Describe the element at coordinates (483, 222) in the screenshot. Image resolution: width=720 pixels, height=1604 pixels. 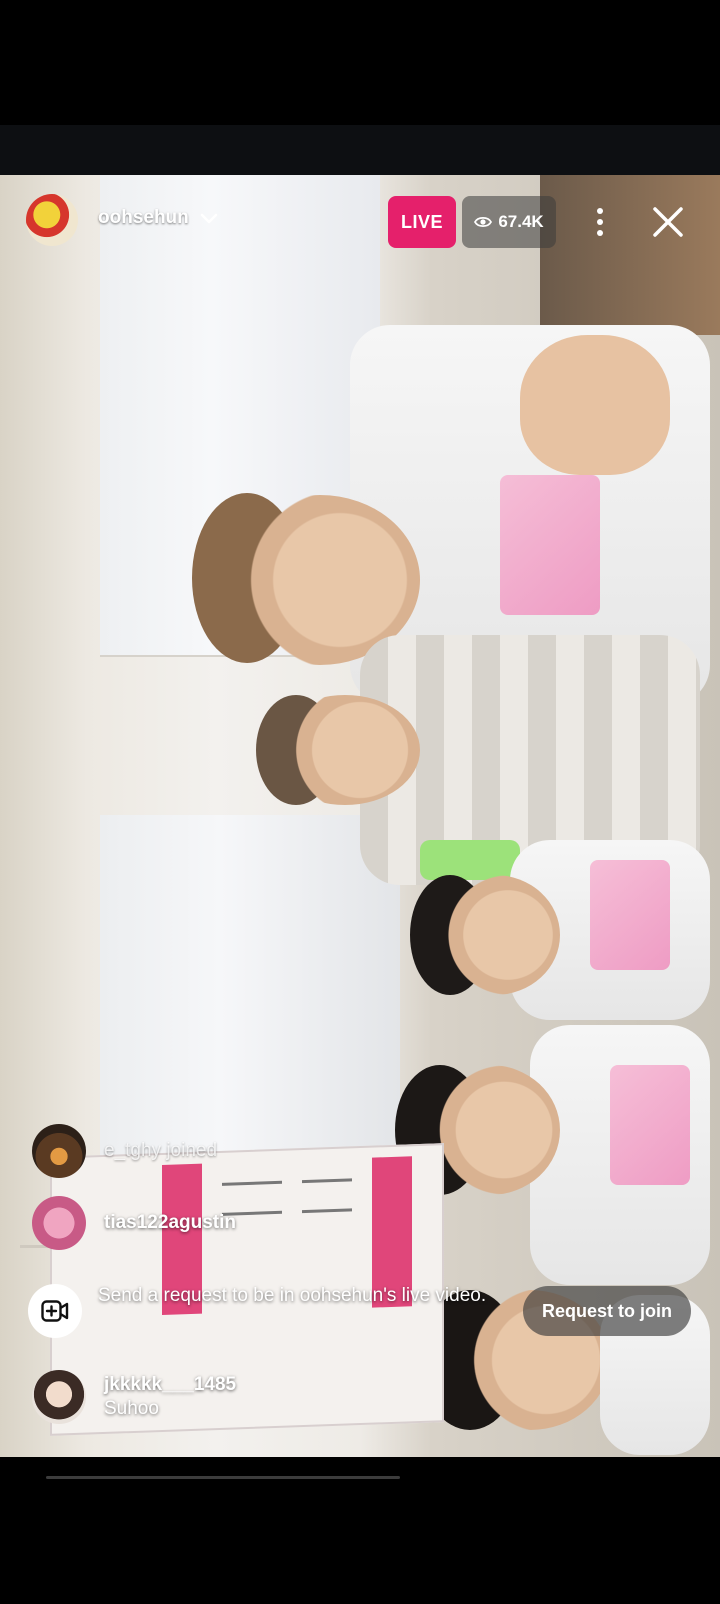
I see `eye-icon` at that location.